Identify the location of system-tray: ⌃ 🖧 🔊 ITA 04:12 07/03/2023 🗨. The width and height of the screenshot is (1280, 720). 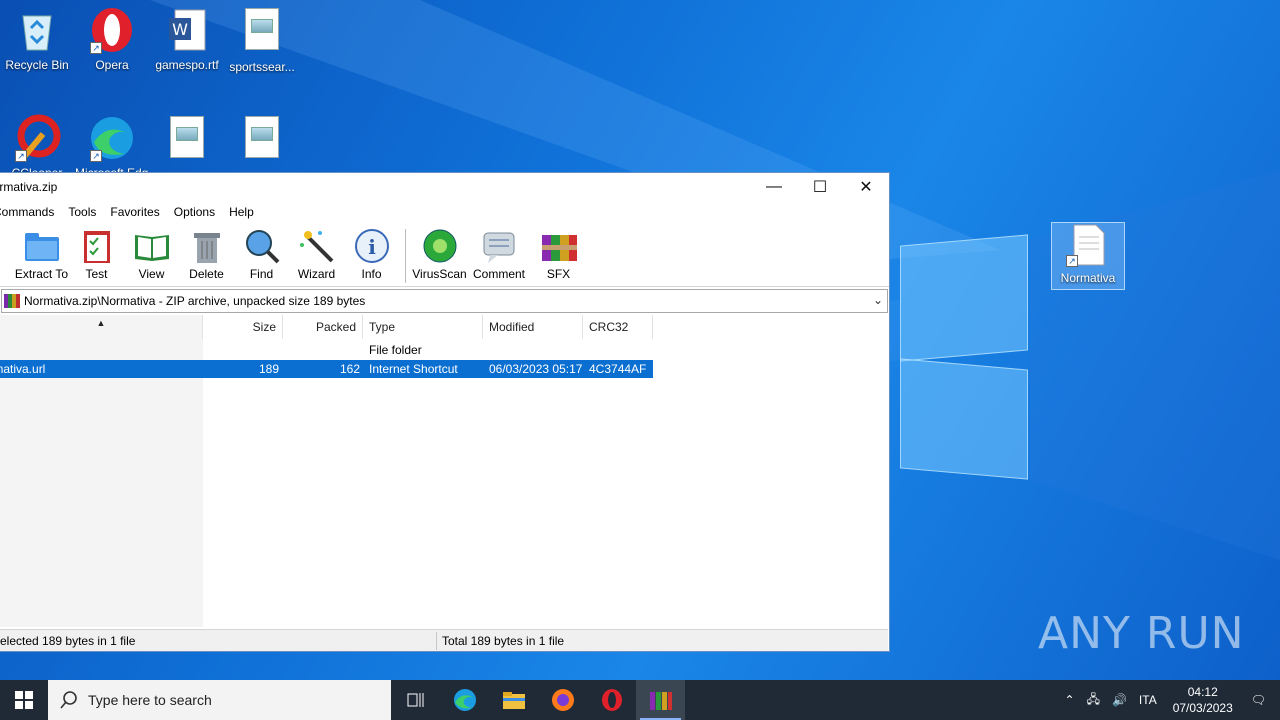
(1169, 700).